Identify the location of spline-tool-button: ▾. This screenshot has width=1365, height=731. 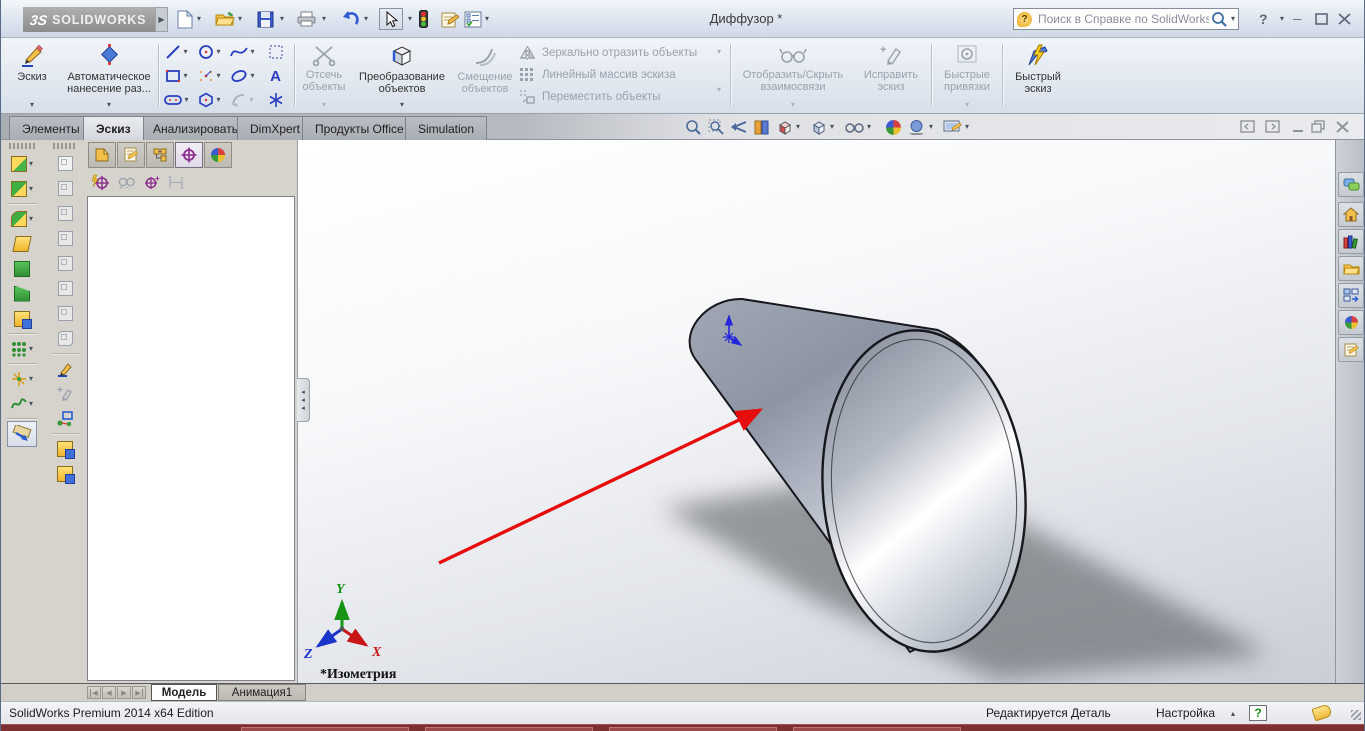
(242, 52).